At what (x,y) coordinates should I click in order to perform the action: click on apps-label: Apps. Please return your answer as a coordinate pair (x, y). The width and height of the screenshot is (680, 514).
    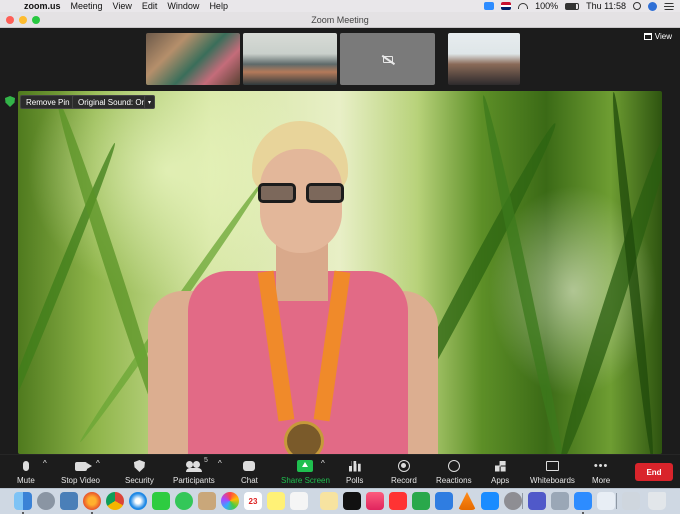
    Looking at the image, I should click on (500, 480).